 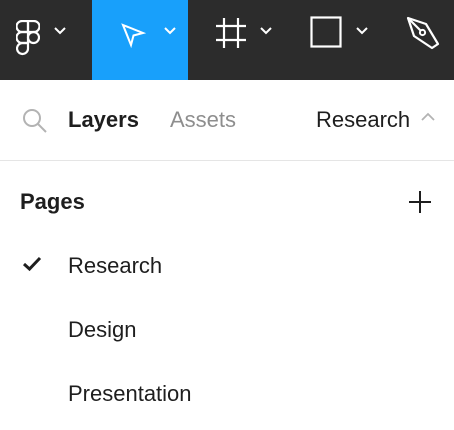 What do you see at coordinates (35, 121) in the screenshot?
I see `search-icon` at bounding box center [35, 121].